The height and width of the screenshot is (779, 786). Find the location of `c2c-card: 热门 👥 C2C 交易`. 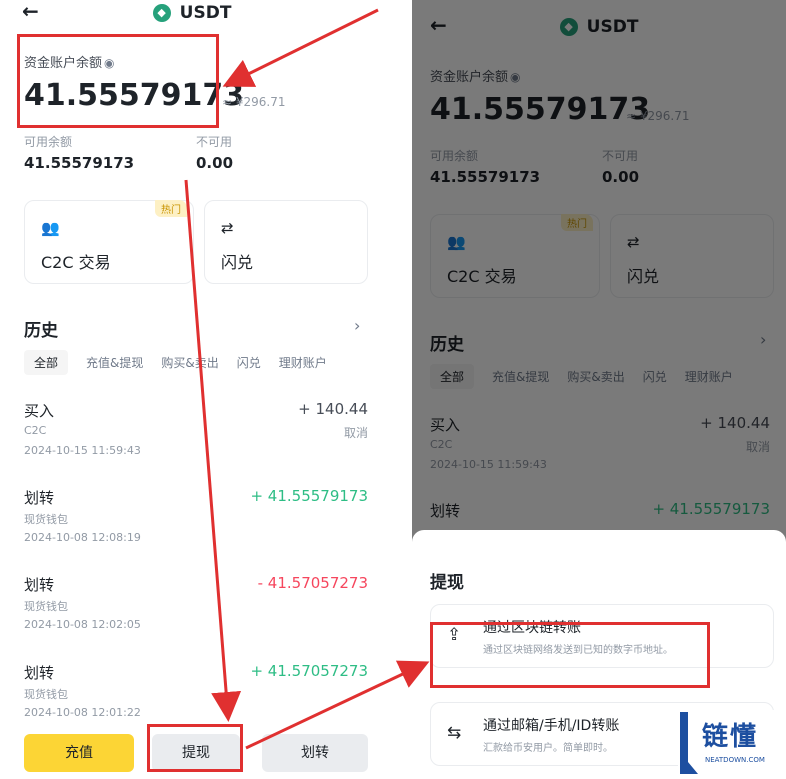

c2c-card: 热门 👥 C2C 交易 is located at coordinates (109, 242).